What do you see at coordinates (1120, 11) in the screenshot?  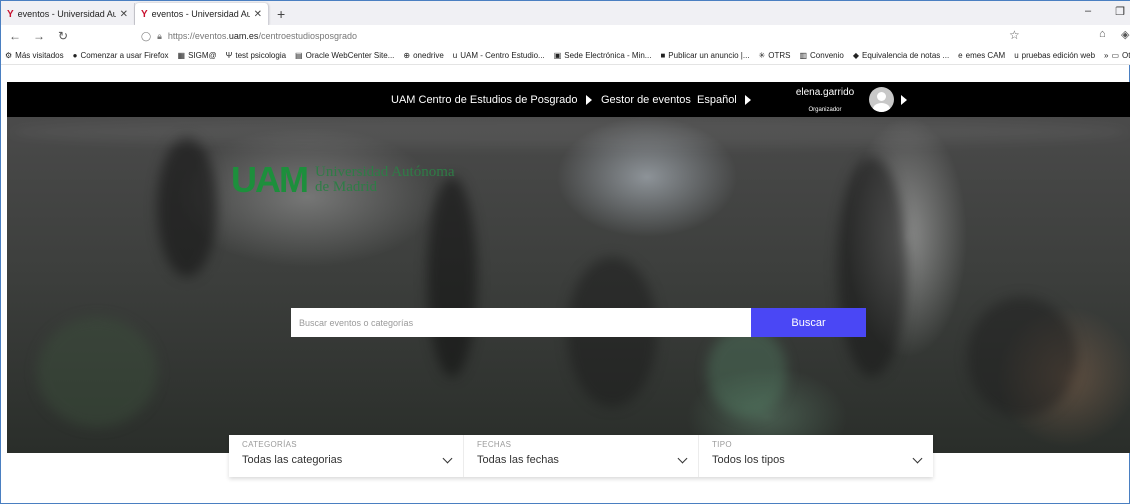 I see `restore-icon: ❐` at bounding box center [1120, 11].